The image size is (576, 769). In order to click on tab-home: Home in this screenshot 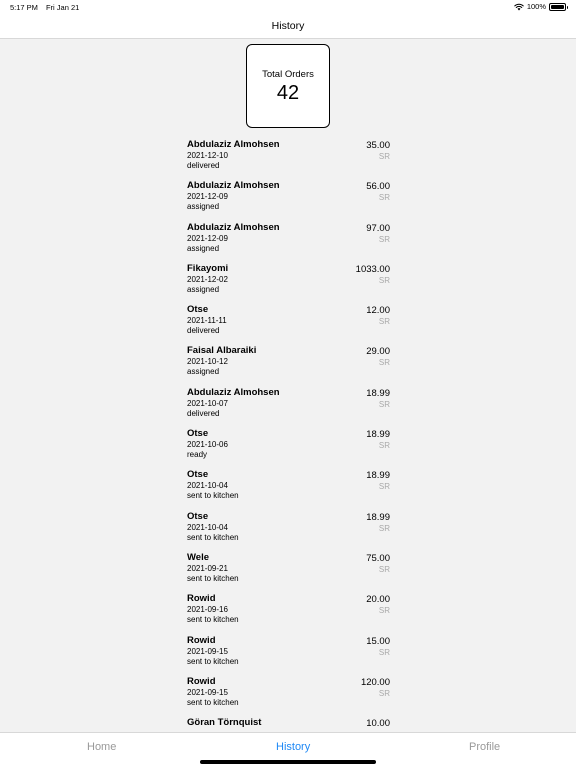, I will do `click(101, 747)`.